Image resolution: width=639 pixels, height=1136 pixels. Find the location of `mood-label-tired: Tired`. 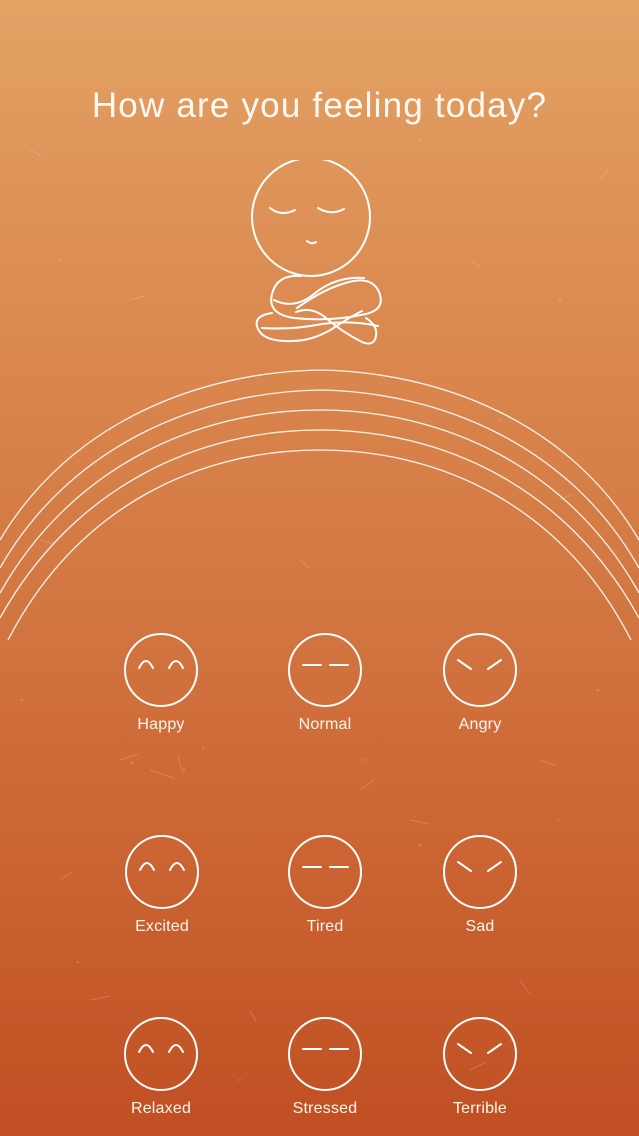

mood-label-tired: Tired is located at coordinates (325, 926).